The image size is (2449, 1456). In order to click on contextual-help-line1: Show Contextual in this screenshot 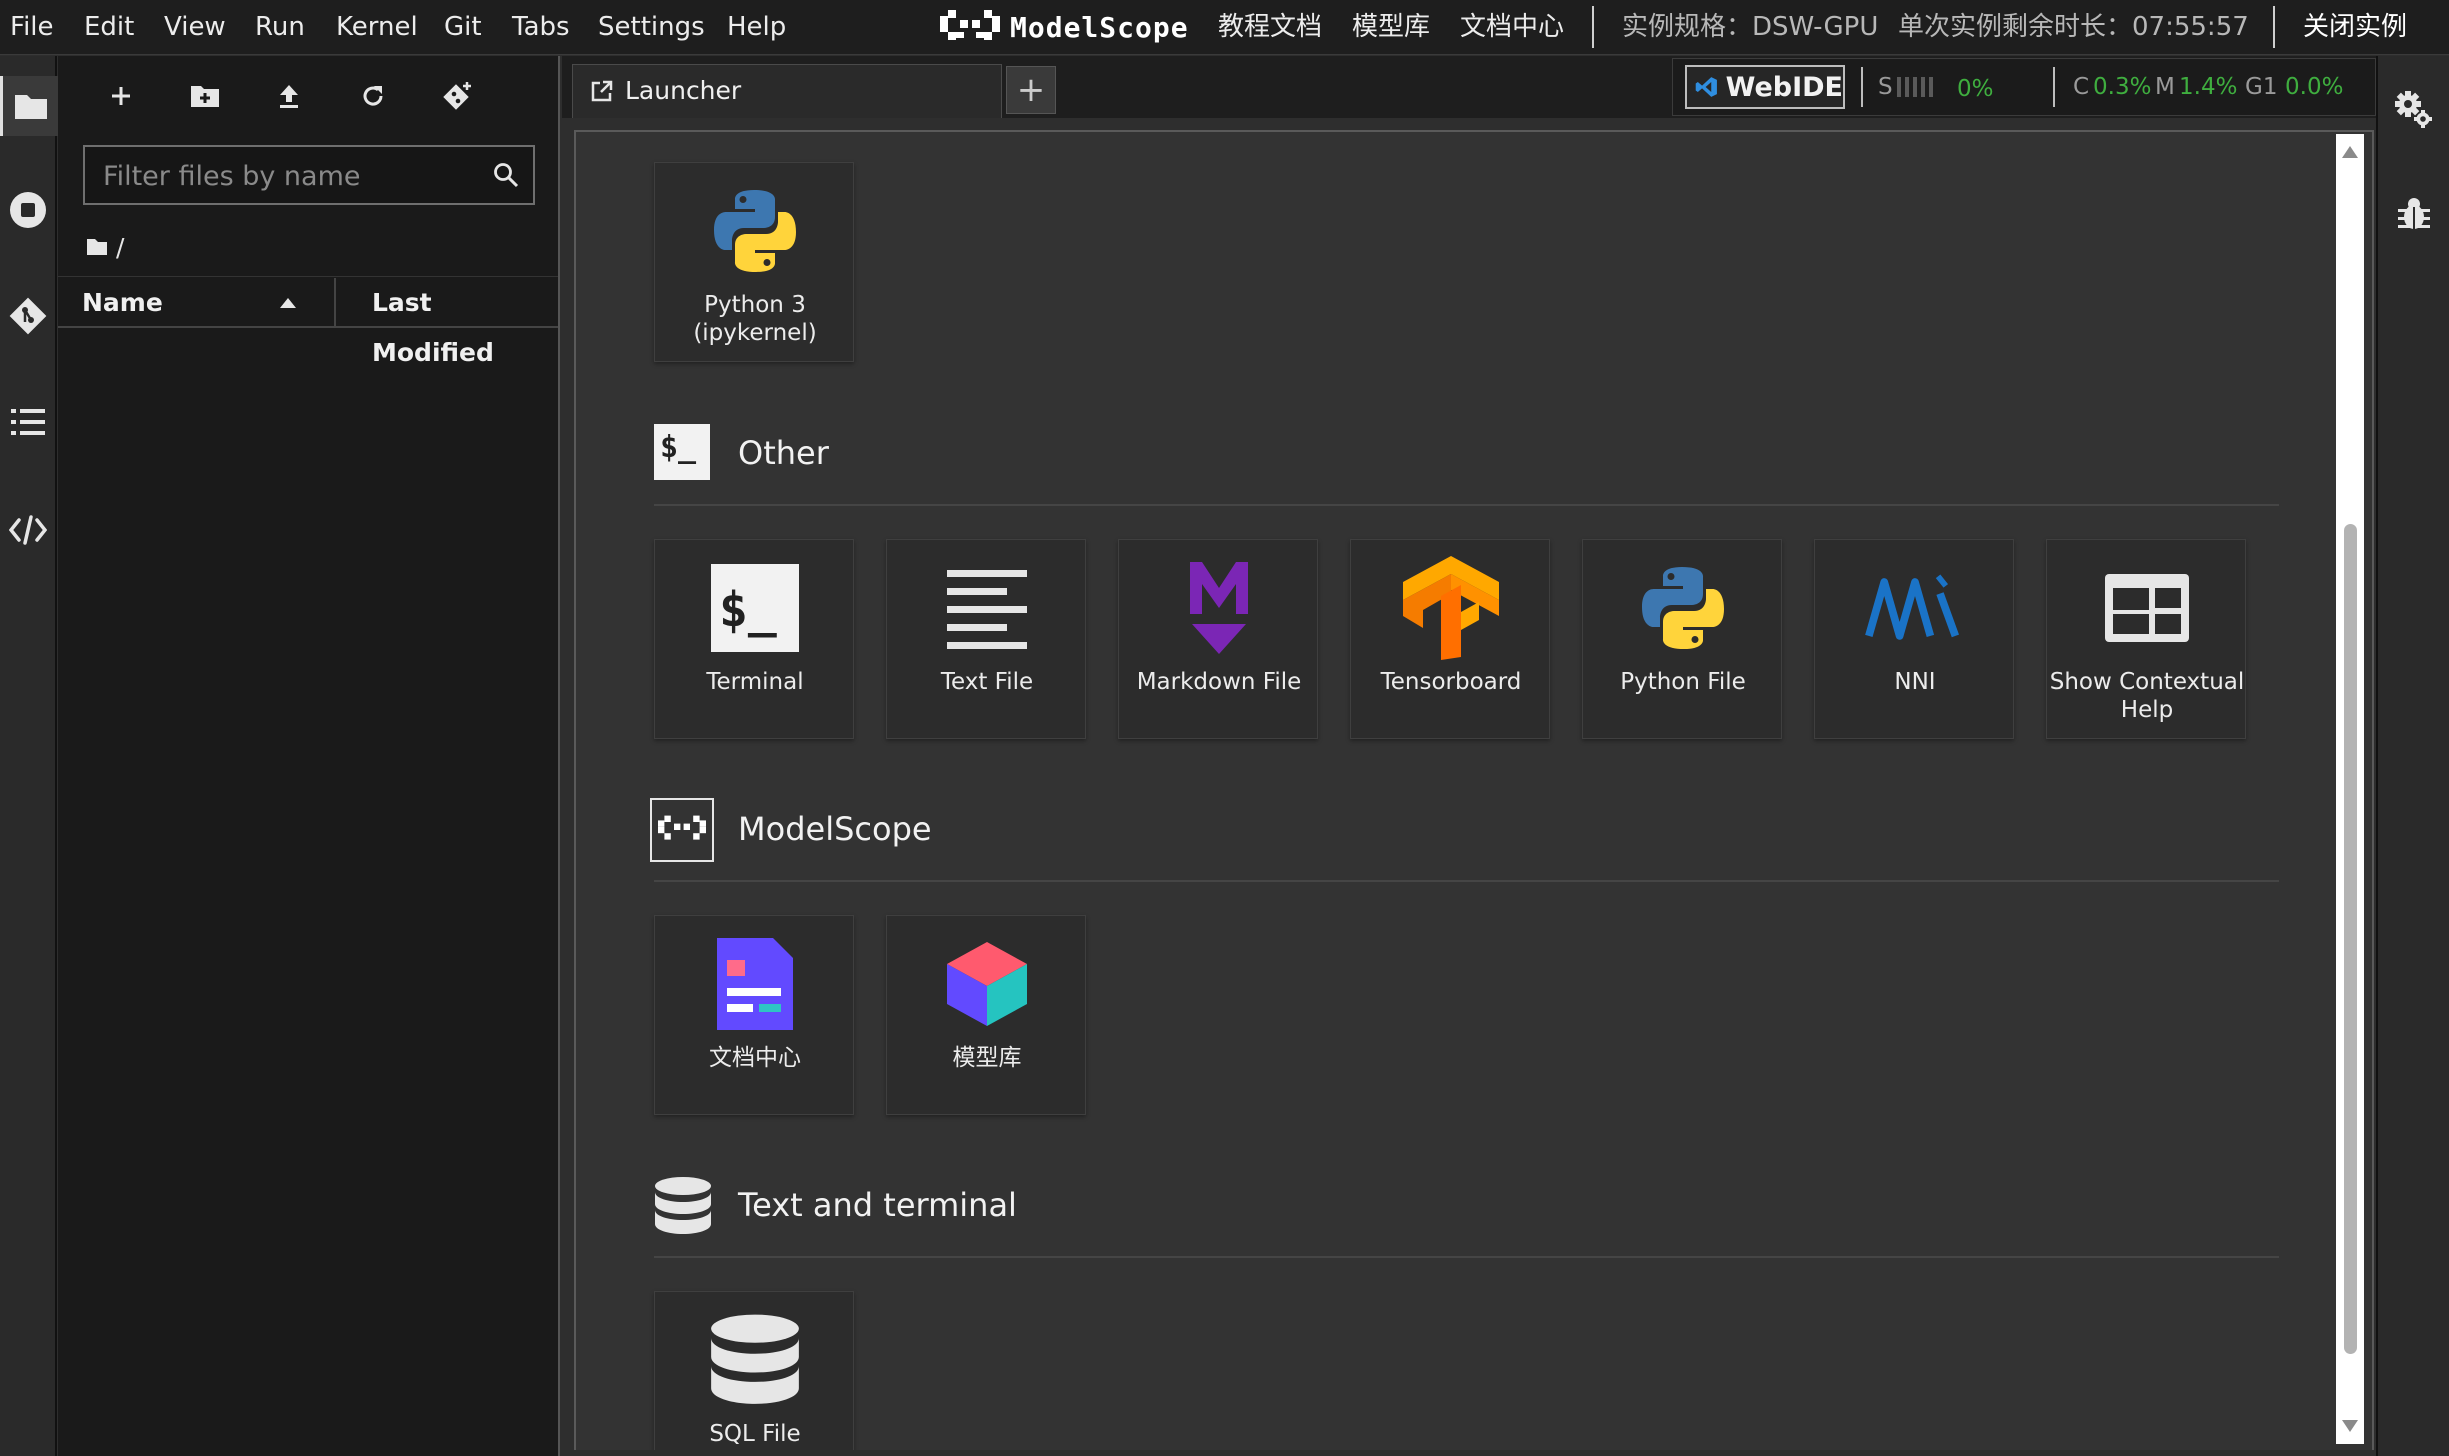, I will do `click(2147, 682)`.